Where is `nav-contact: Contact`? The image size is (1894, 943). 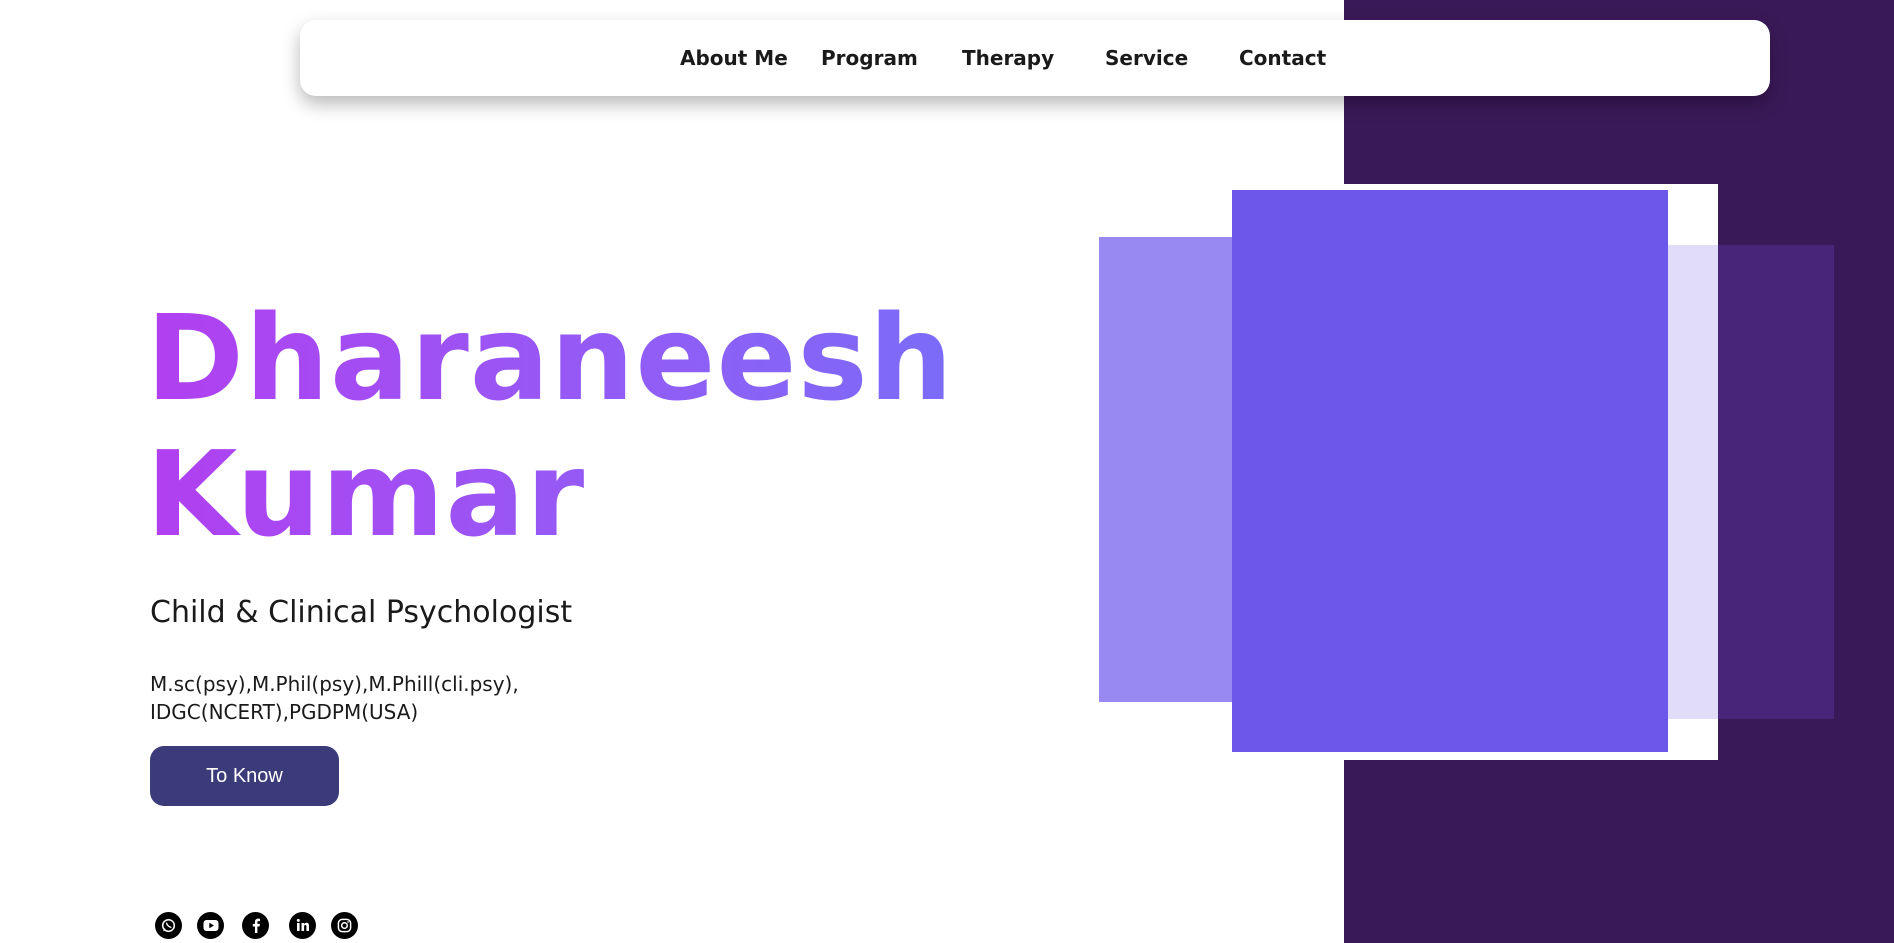
nav-contact: Contact is located at coordinates (1282, 58).